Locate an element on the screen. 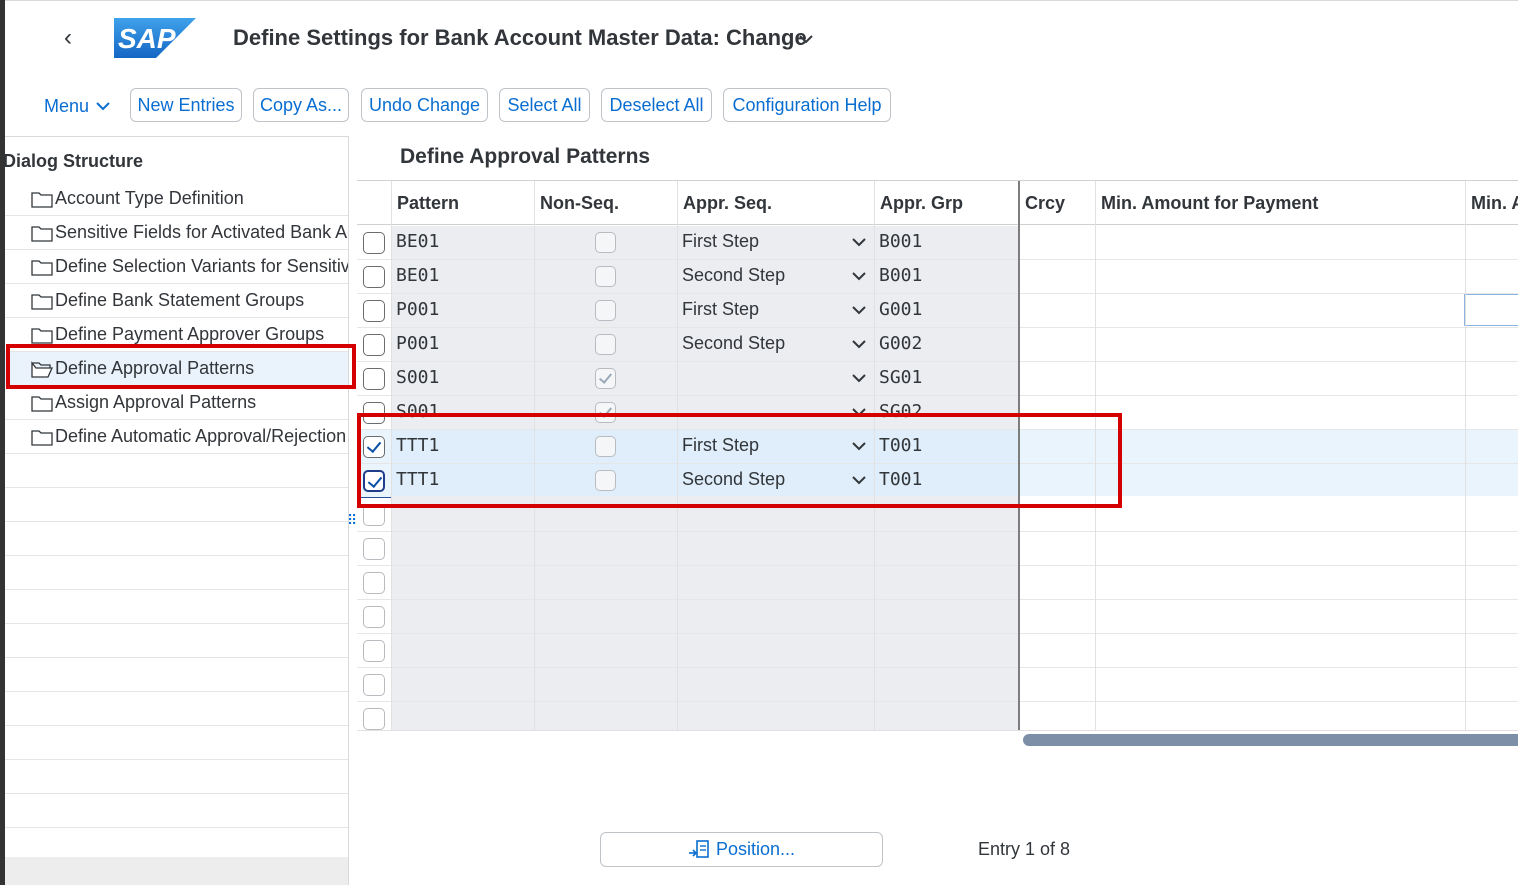 Image resolution: width=1518 pixels, height=885 pixels. table-row: BE01 First Step B001 is located at coordinates (937, 243).